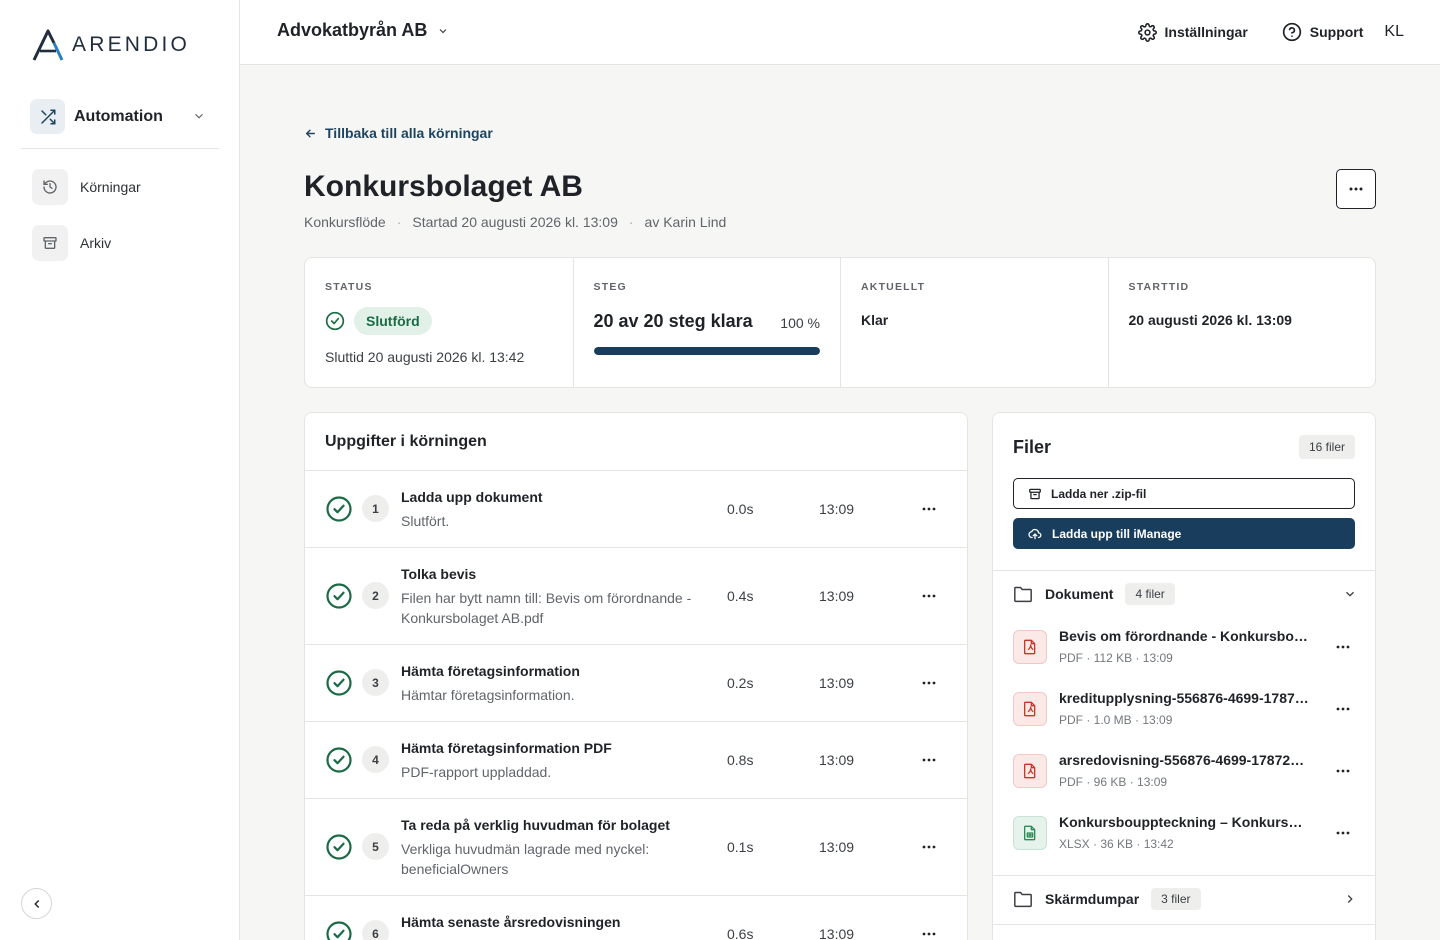 The height and width of the screenshot is (940, 1440). Describe the element at coordinates (375, 682) in the screenshot. I see `task-number: 3` at that location.